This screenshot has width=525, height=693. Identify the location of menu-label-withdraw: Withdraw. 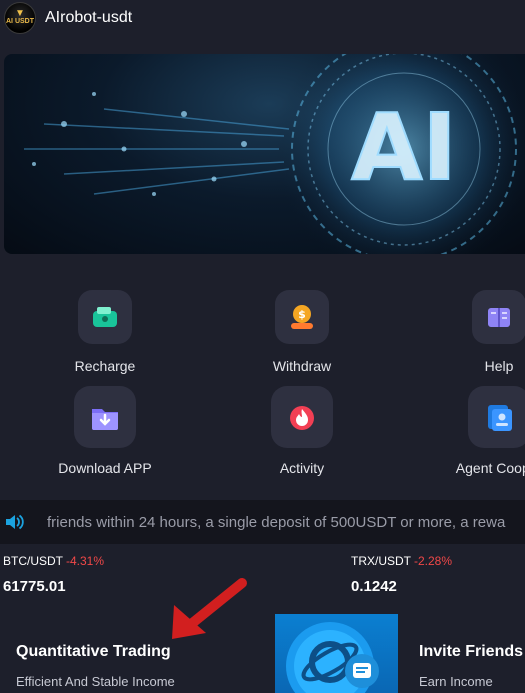
(302, 366).